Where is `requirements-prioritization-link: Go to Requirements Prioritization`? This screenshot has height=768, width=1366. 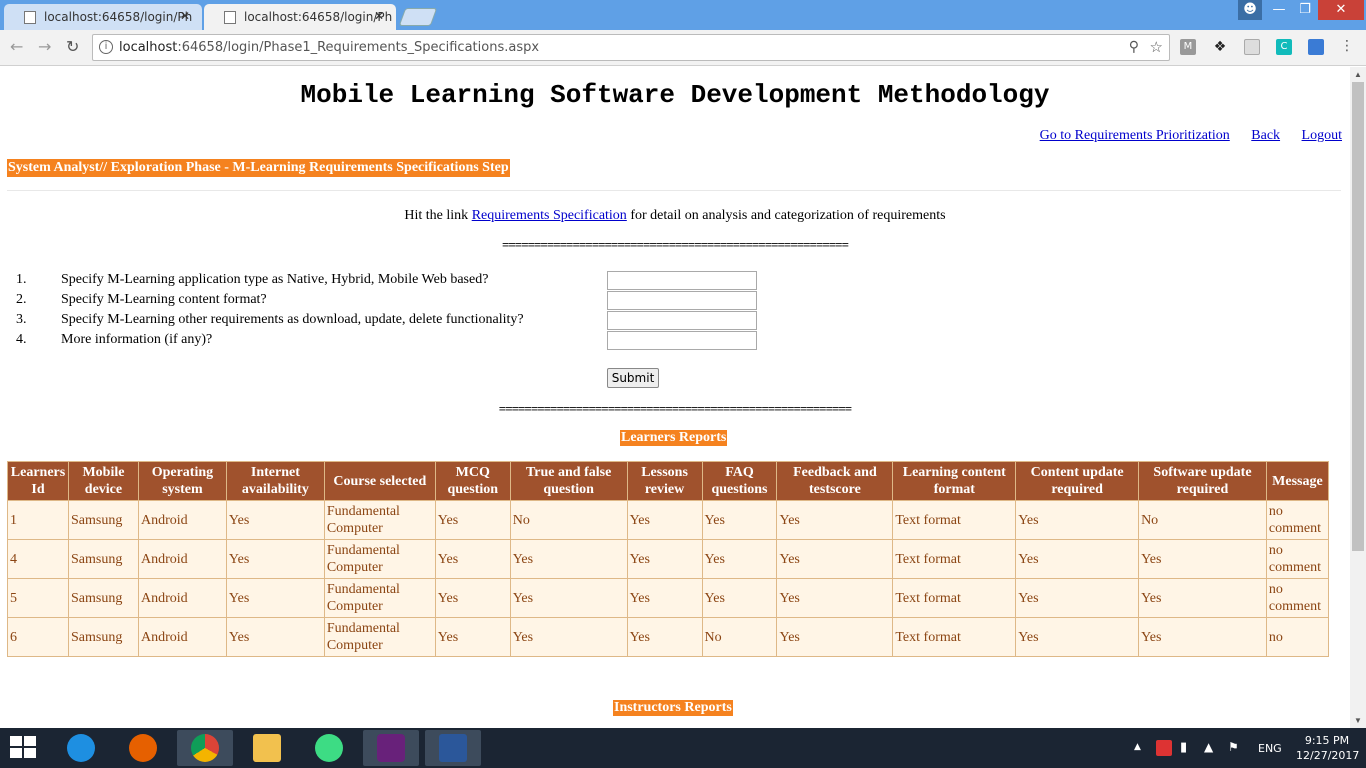
requirements-prioritization-link: Go to Requirements Prioritization is located at coordinates (1135, 135).